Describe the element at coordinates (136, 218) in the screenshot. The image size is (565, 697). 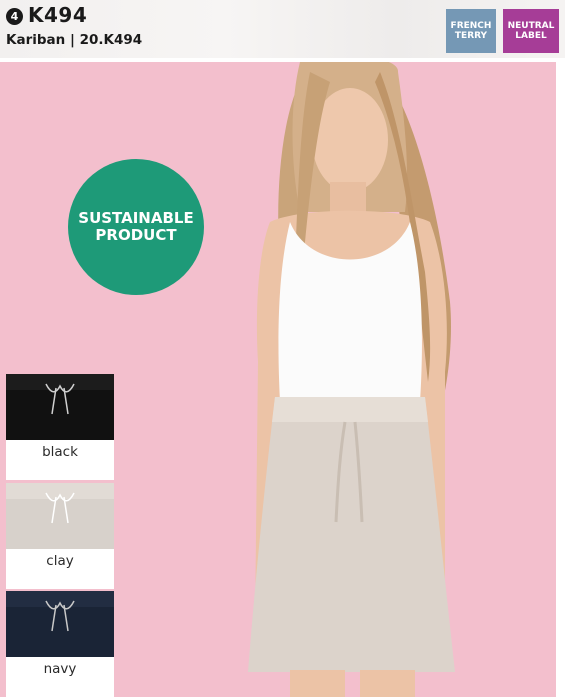
I see `sustainable-line1: SUSTAINABLE` at that location.